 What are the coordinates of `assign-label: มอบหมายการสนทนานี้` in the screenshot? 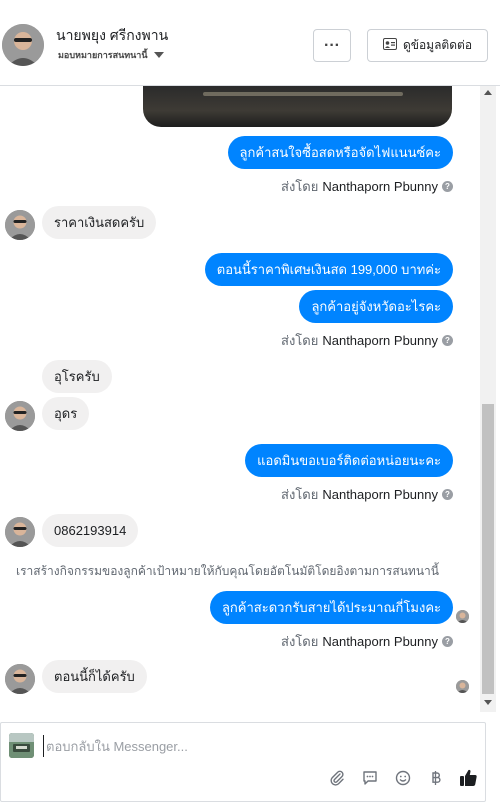 It's located at (103, 55).